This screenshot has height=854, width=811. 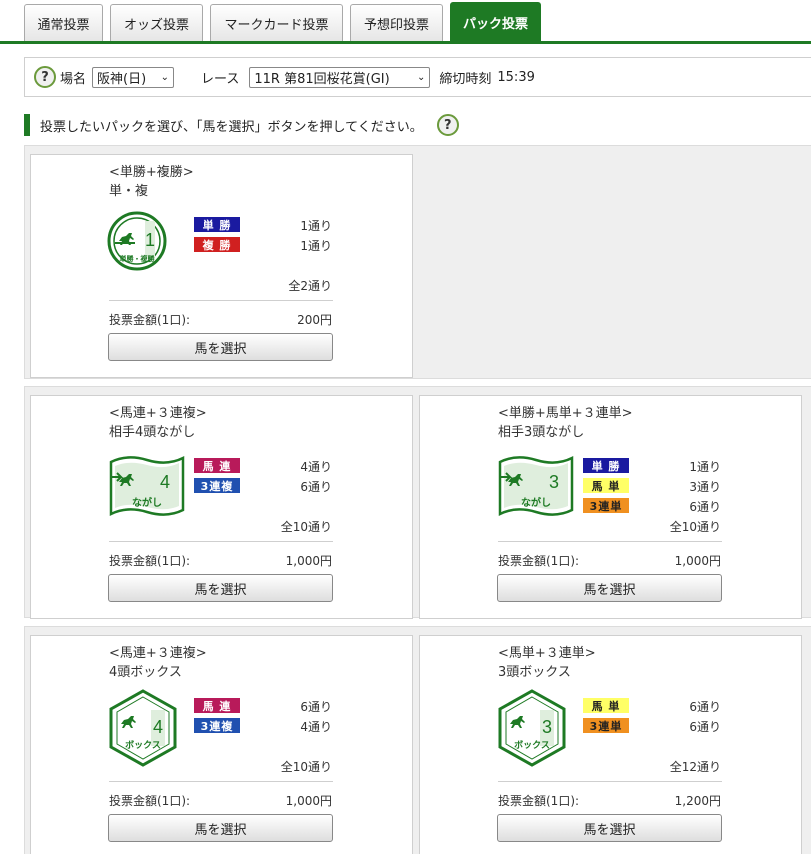 I want to click on tab-markcard-bet: マークカード投票, so click(x=276, y=22).